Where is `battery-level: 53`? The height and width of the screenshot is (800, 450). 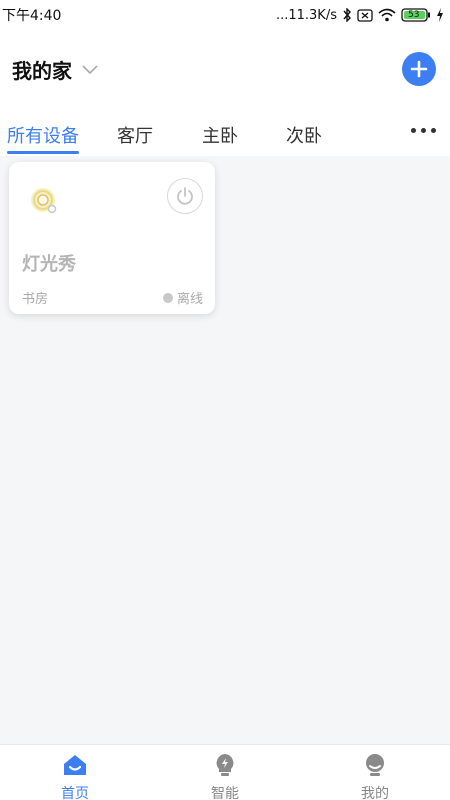 battery-level: 53 is located at coordinates (414, 15).